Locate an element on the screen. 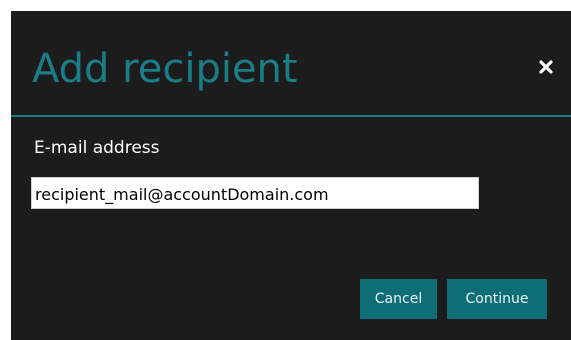  close-icon is located at coordinates (546, 67).